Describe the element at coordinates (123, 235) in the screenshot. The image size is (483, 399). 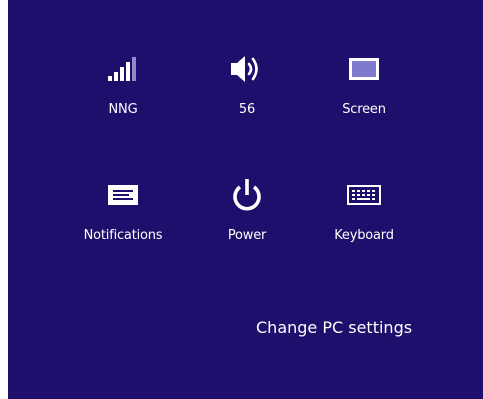
I see `notifications-label: Notifications` at that location.